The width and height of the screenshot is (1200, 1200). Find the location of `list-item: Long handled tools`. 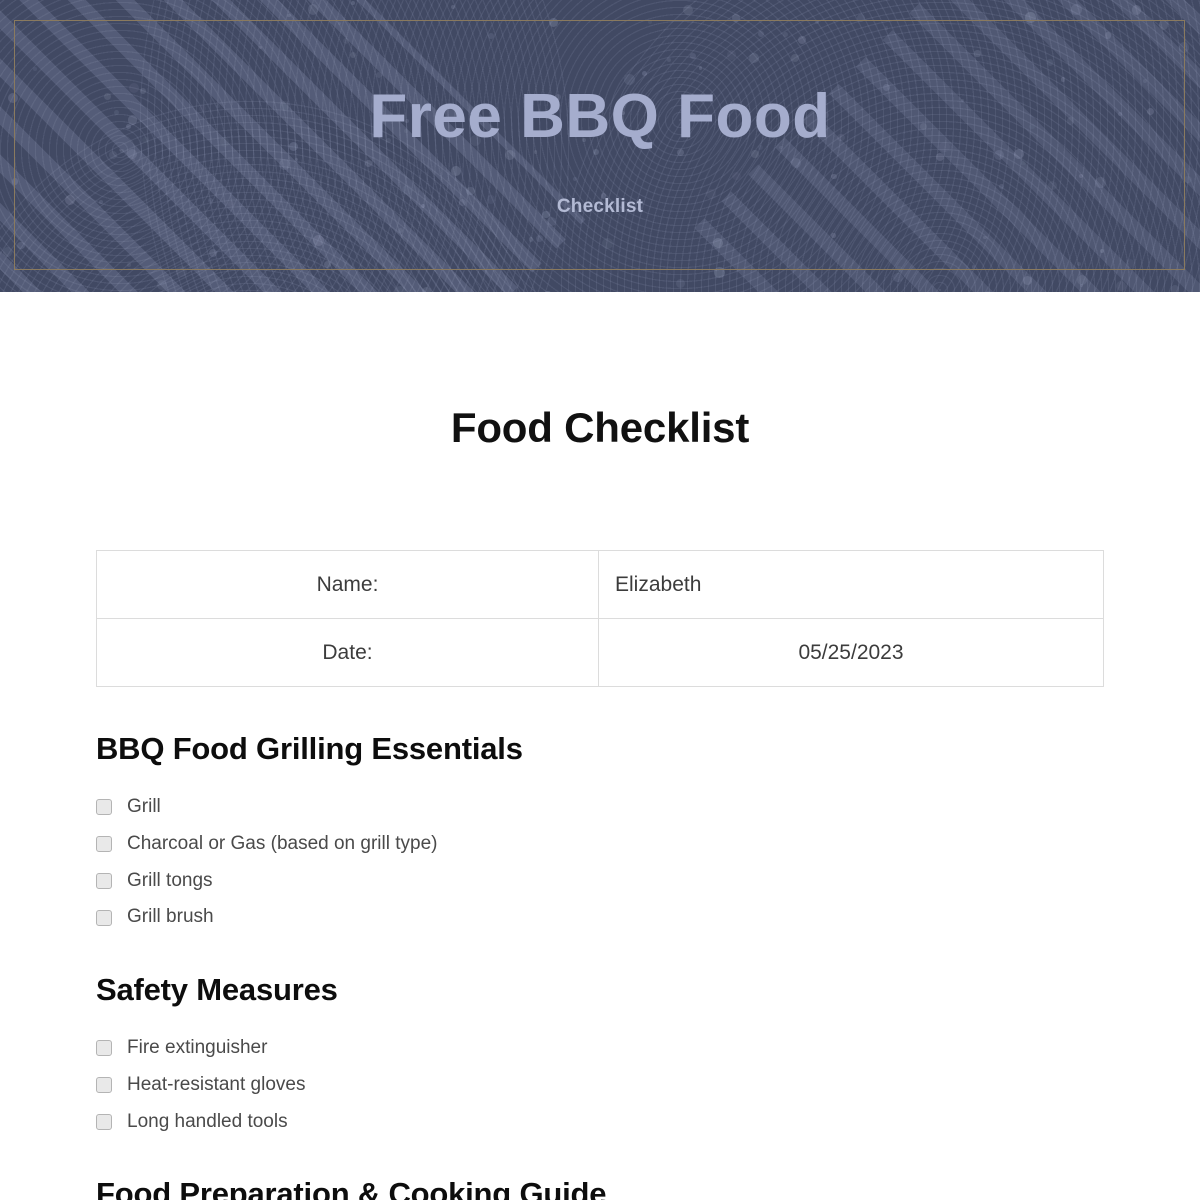

list-item: Long handled tools is located at coordinates (600, 1122).